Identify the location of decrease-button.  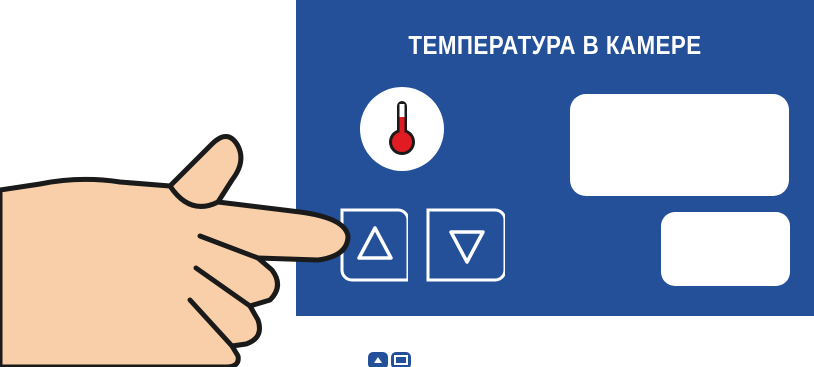
(465, 245).